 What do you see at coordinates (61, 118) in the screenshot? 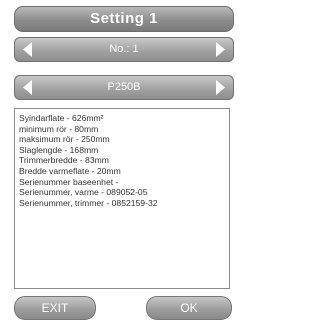
I see `info-line: Syindarflate - 626mm²` at bounding box center [61, 118].